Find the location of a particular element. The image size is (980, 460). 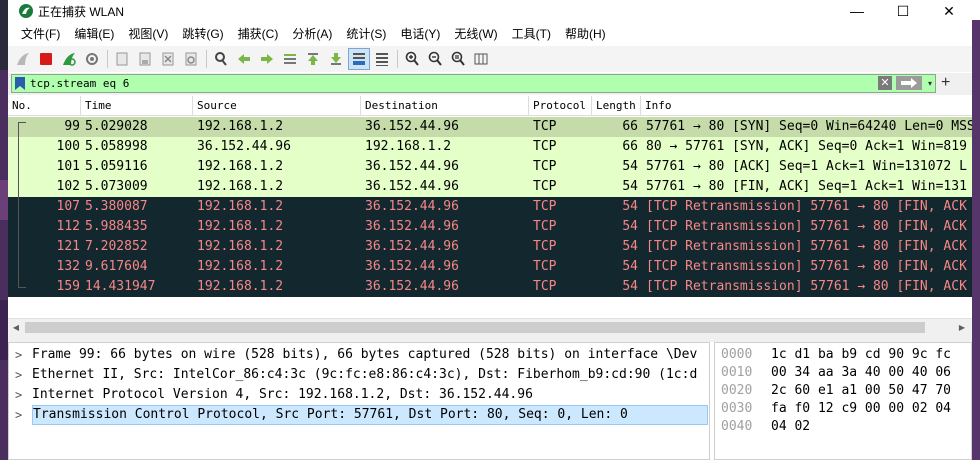

clear-filter-button: ✕ is located at coordinates (885, 83).